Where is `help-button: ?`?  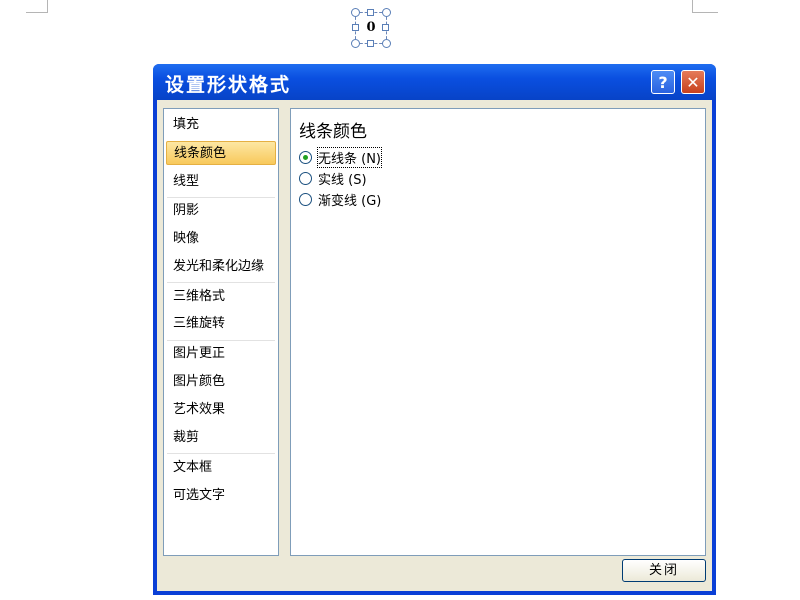 help-button: ? is located at coordinates (663, 82).